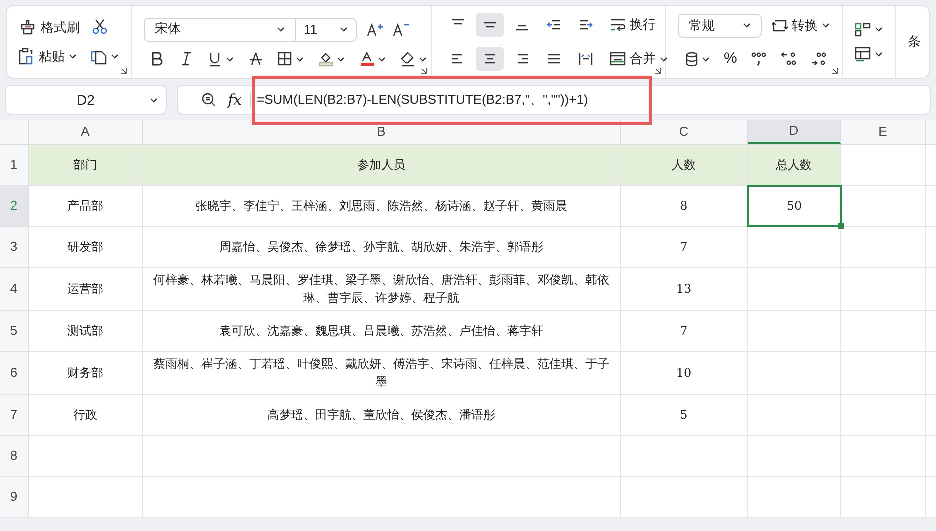 The image size is (936, 531). What do you see at coordinates (14, 373) in the screenshot?
I see `row-header: 6` at bounding box center [14, 373].